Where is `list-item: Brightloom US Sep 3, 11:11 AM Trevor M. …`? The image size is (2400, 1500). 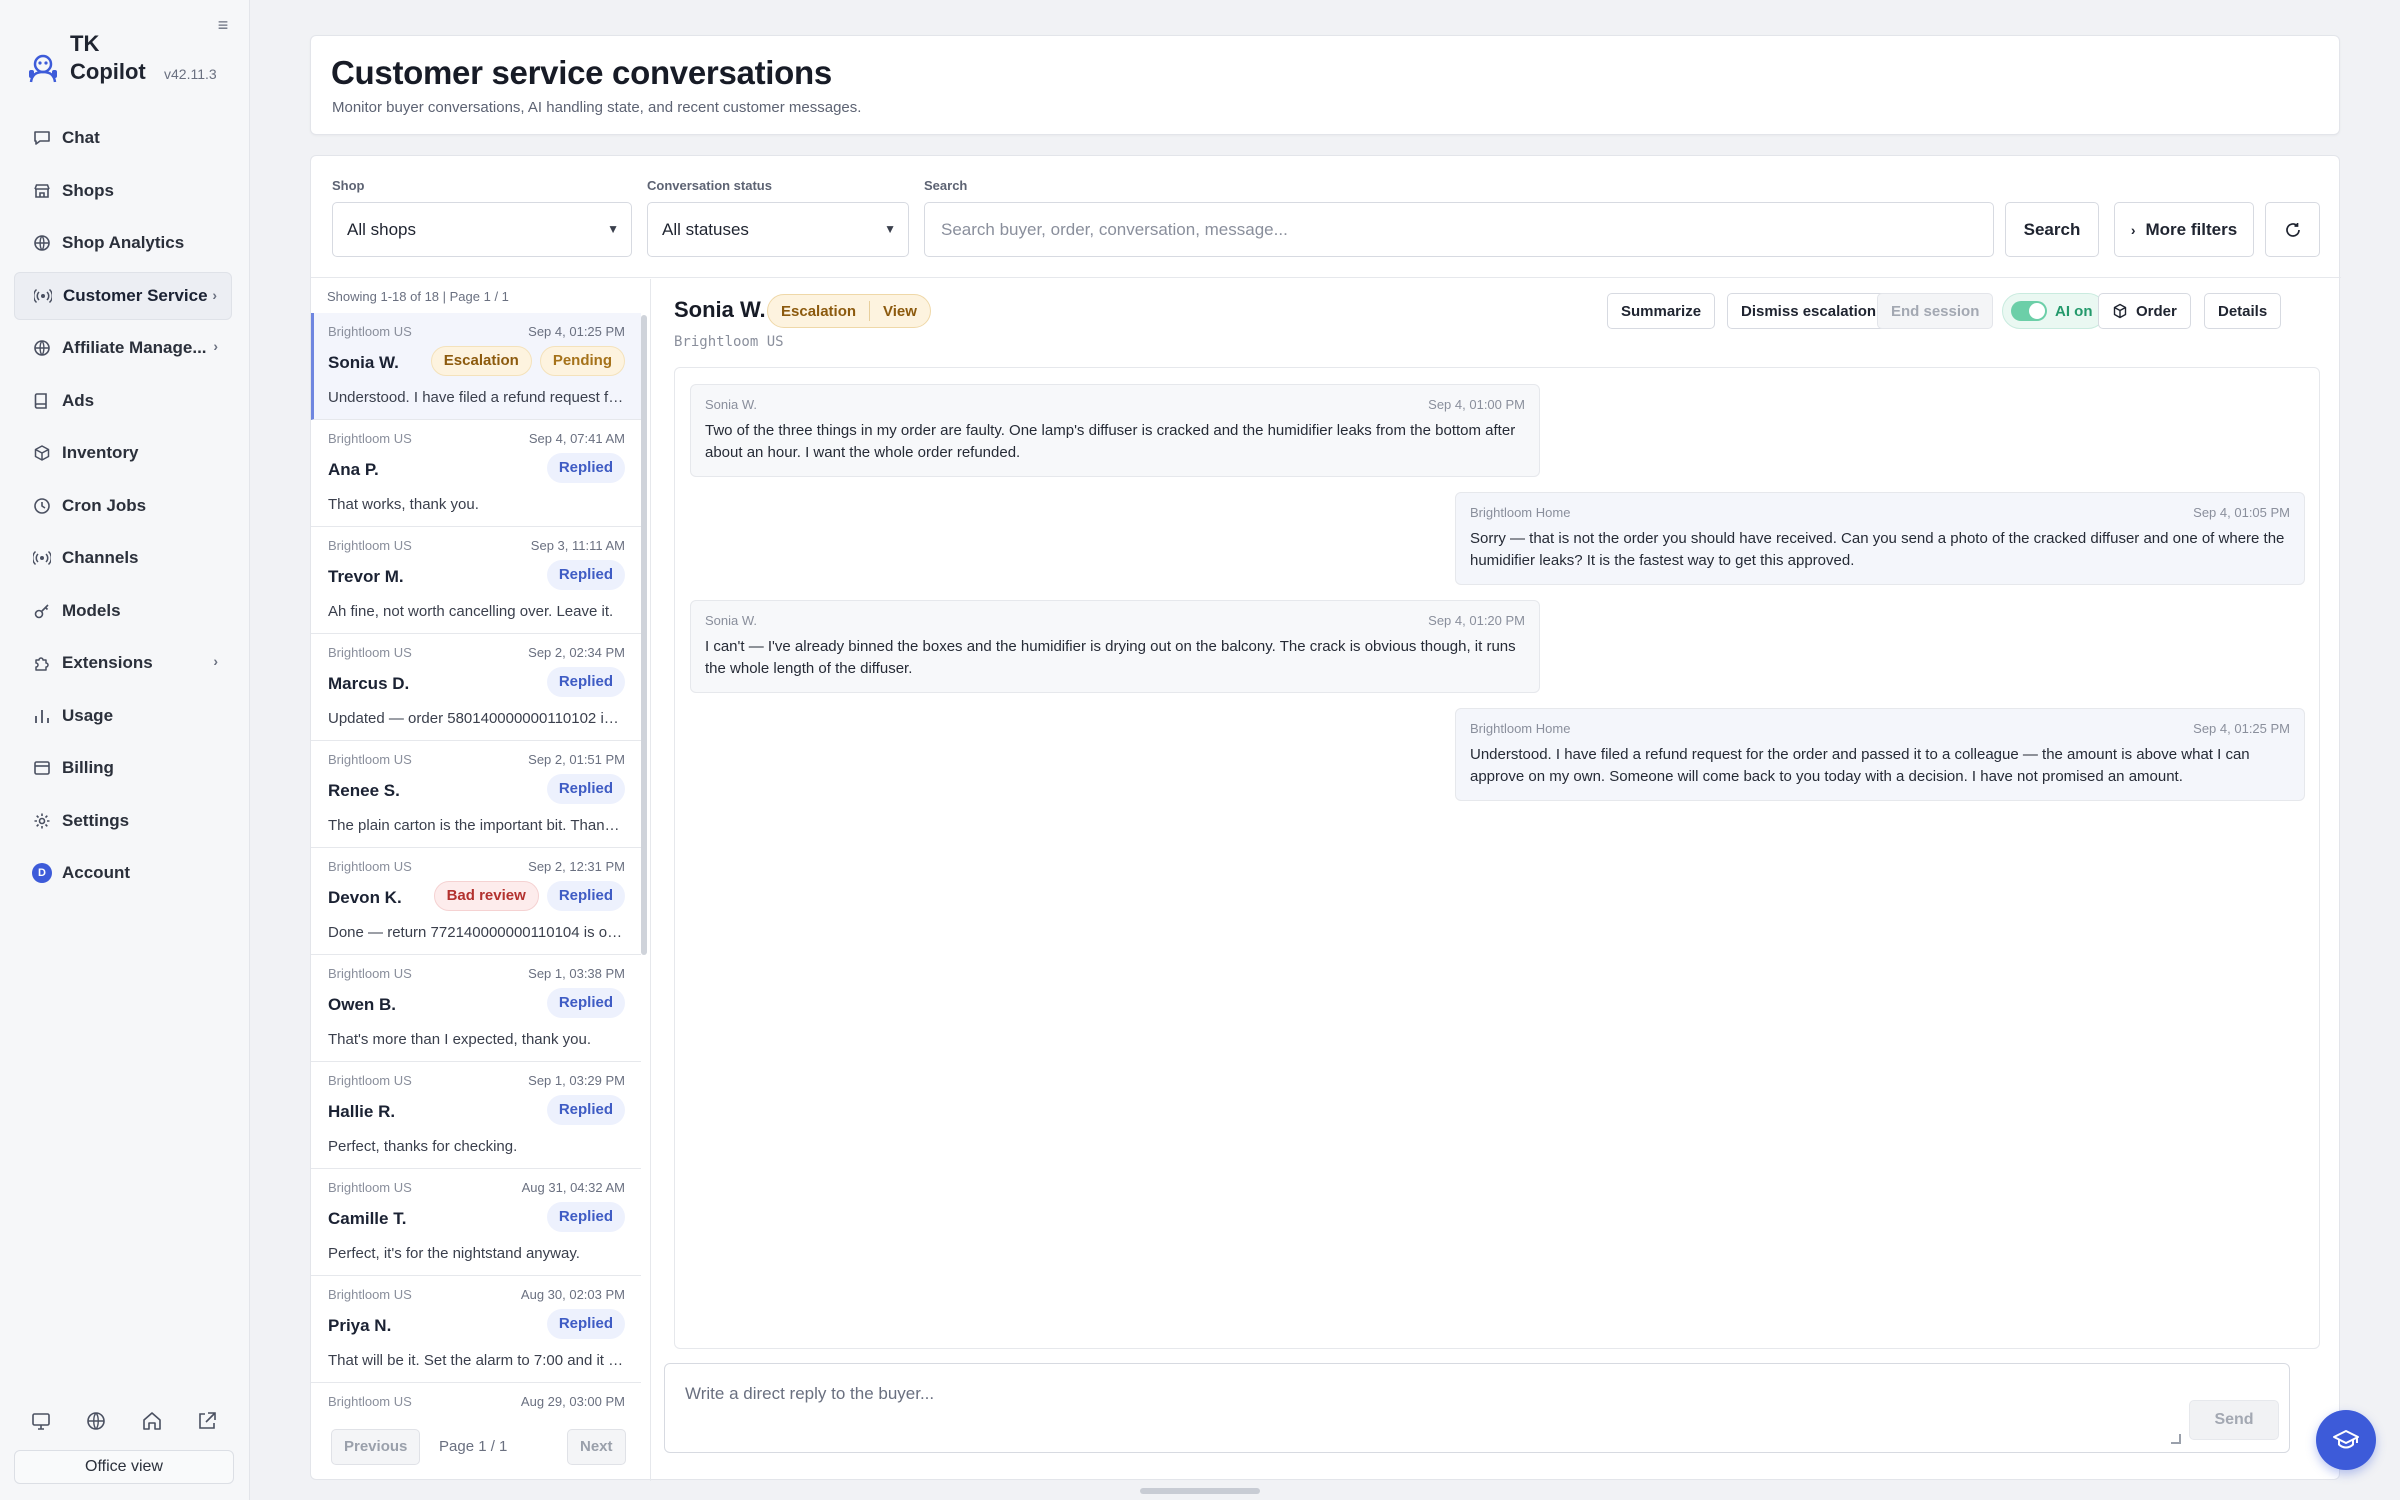 list-item: Brightloom US Sep 3, 11:11 AM Trevor M. … is located at coordinates (476, 580).